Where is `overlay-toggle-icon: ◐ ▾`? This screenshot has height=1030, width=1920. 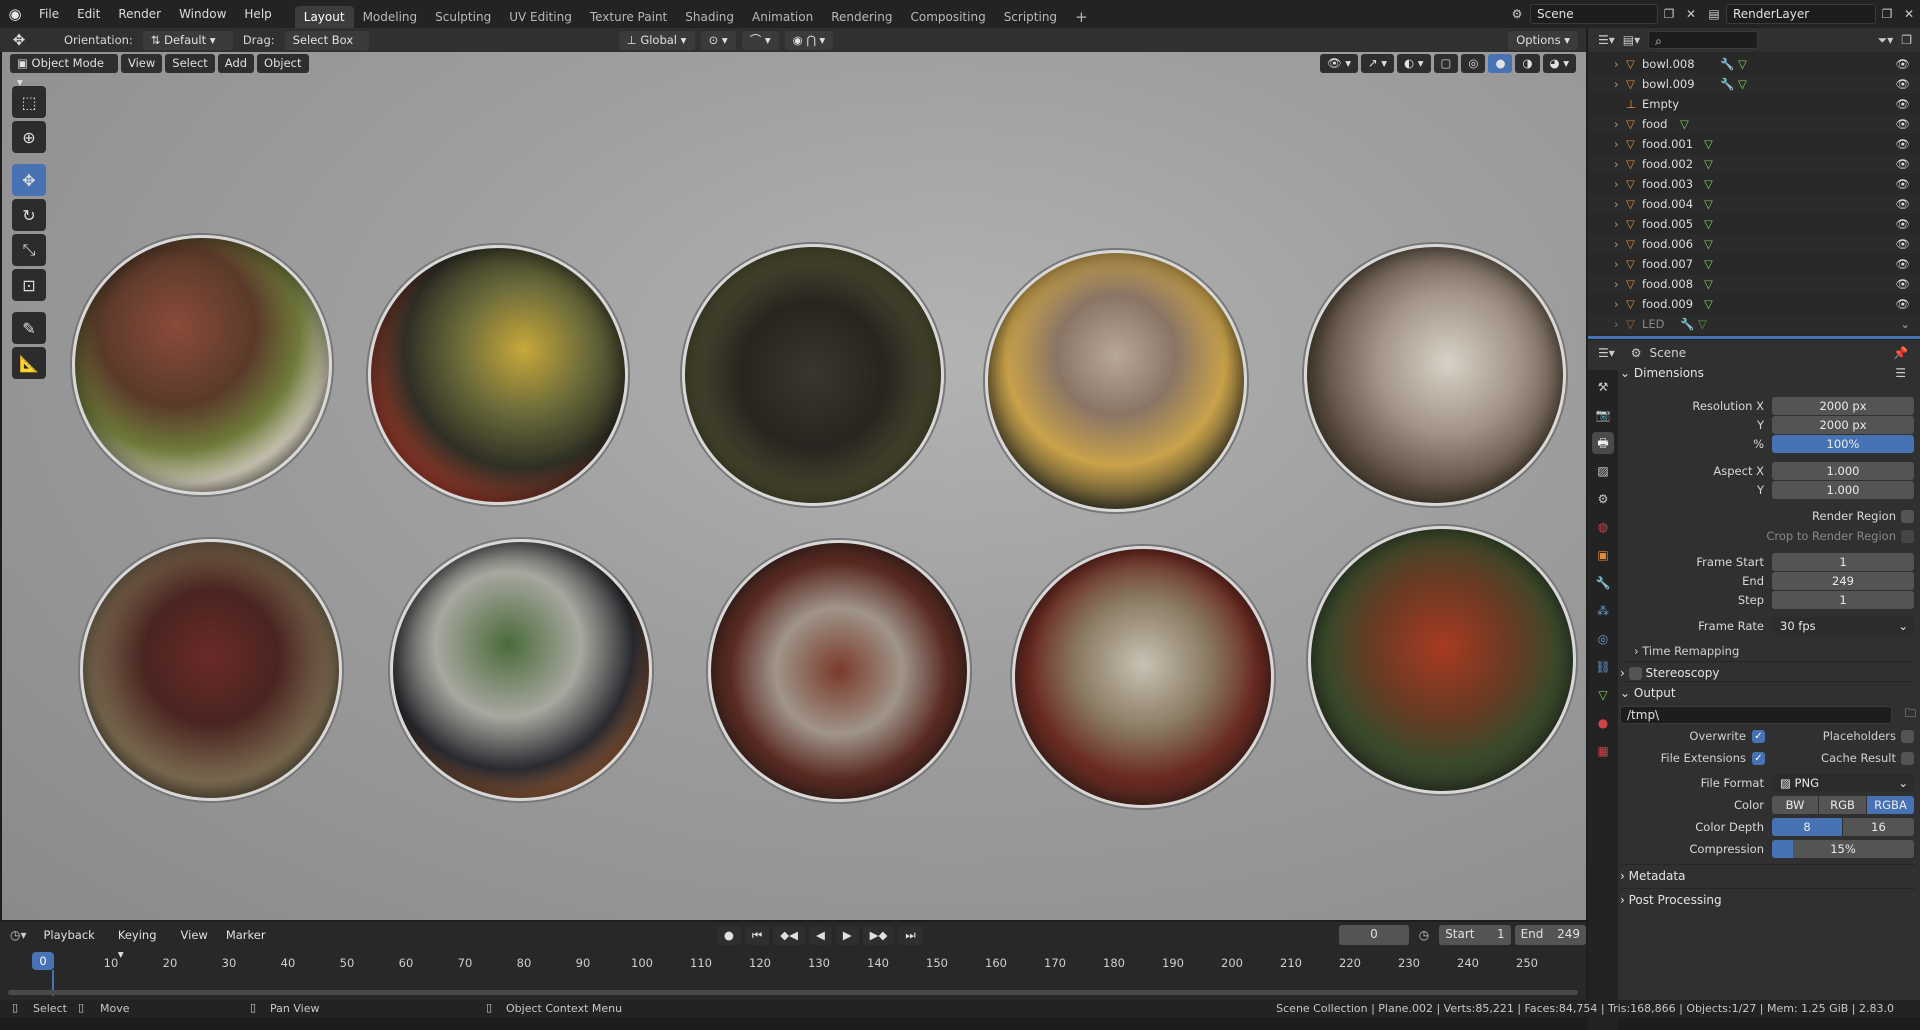 overlay-toggle-icon: ◐ ▾ is located at coordinates (1414, 63).